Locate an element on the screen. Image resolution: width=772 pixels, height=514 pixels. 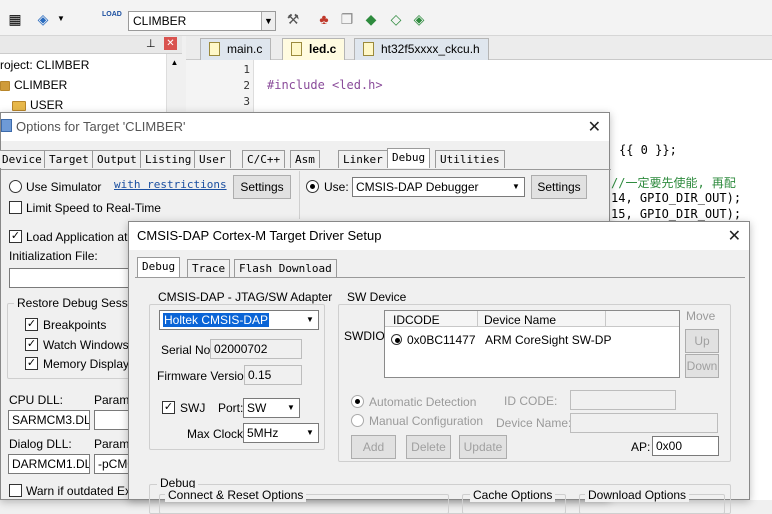
scroll-up-icon: ▲ is located at coordinates (174, 62).